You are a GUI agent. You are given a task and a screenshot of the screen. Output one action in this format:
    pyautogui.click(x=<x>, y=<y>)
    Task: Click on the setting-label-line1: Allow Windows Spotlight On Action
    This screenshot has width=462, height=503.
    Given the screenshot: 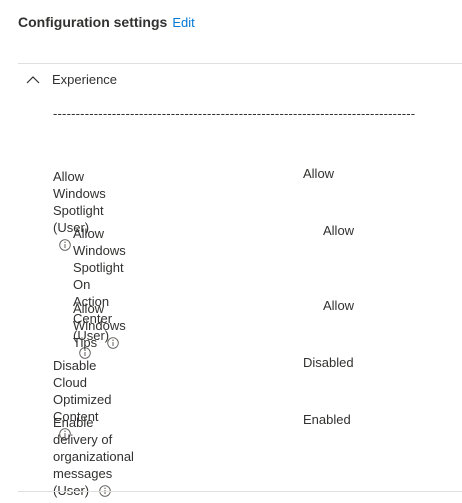 What is the action you would take?
    pyautogui.click(x=99, y=267)
    